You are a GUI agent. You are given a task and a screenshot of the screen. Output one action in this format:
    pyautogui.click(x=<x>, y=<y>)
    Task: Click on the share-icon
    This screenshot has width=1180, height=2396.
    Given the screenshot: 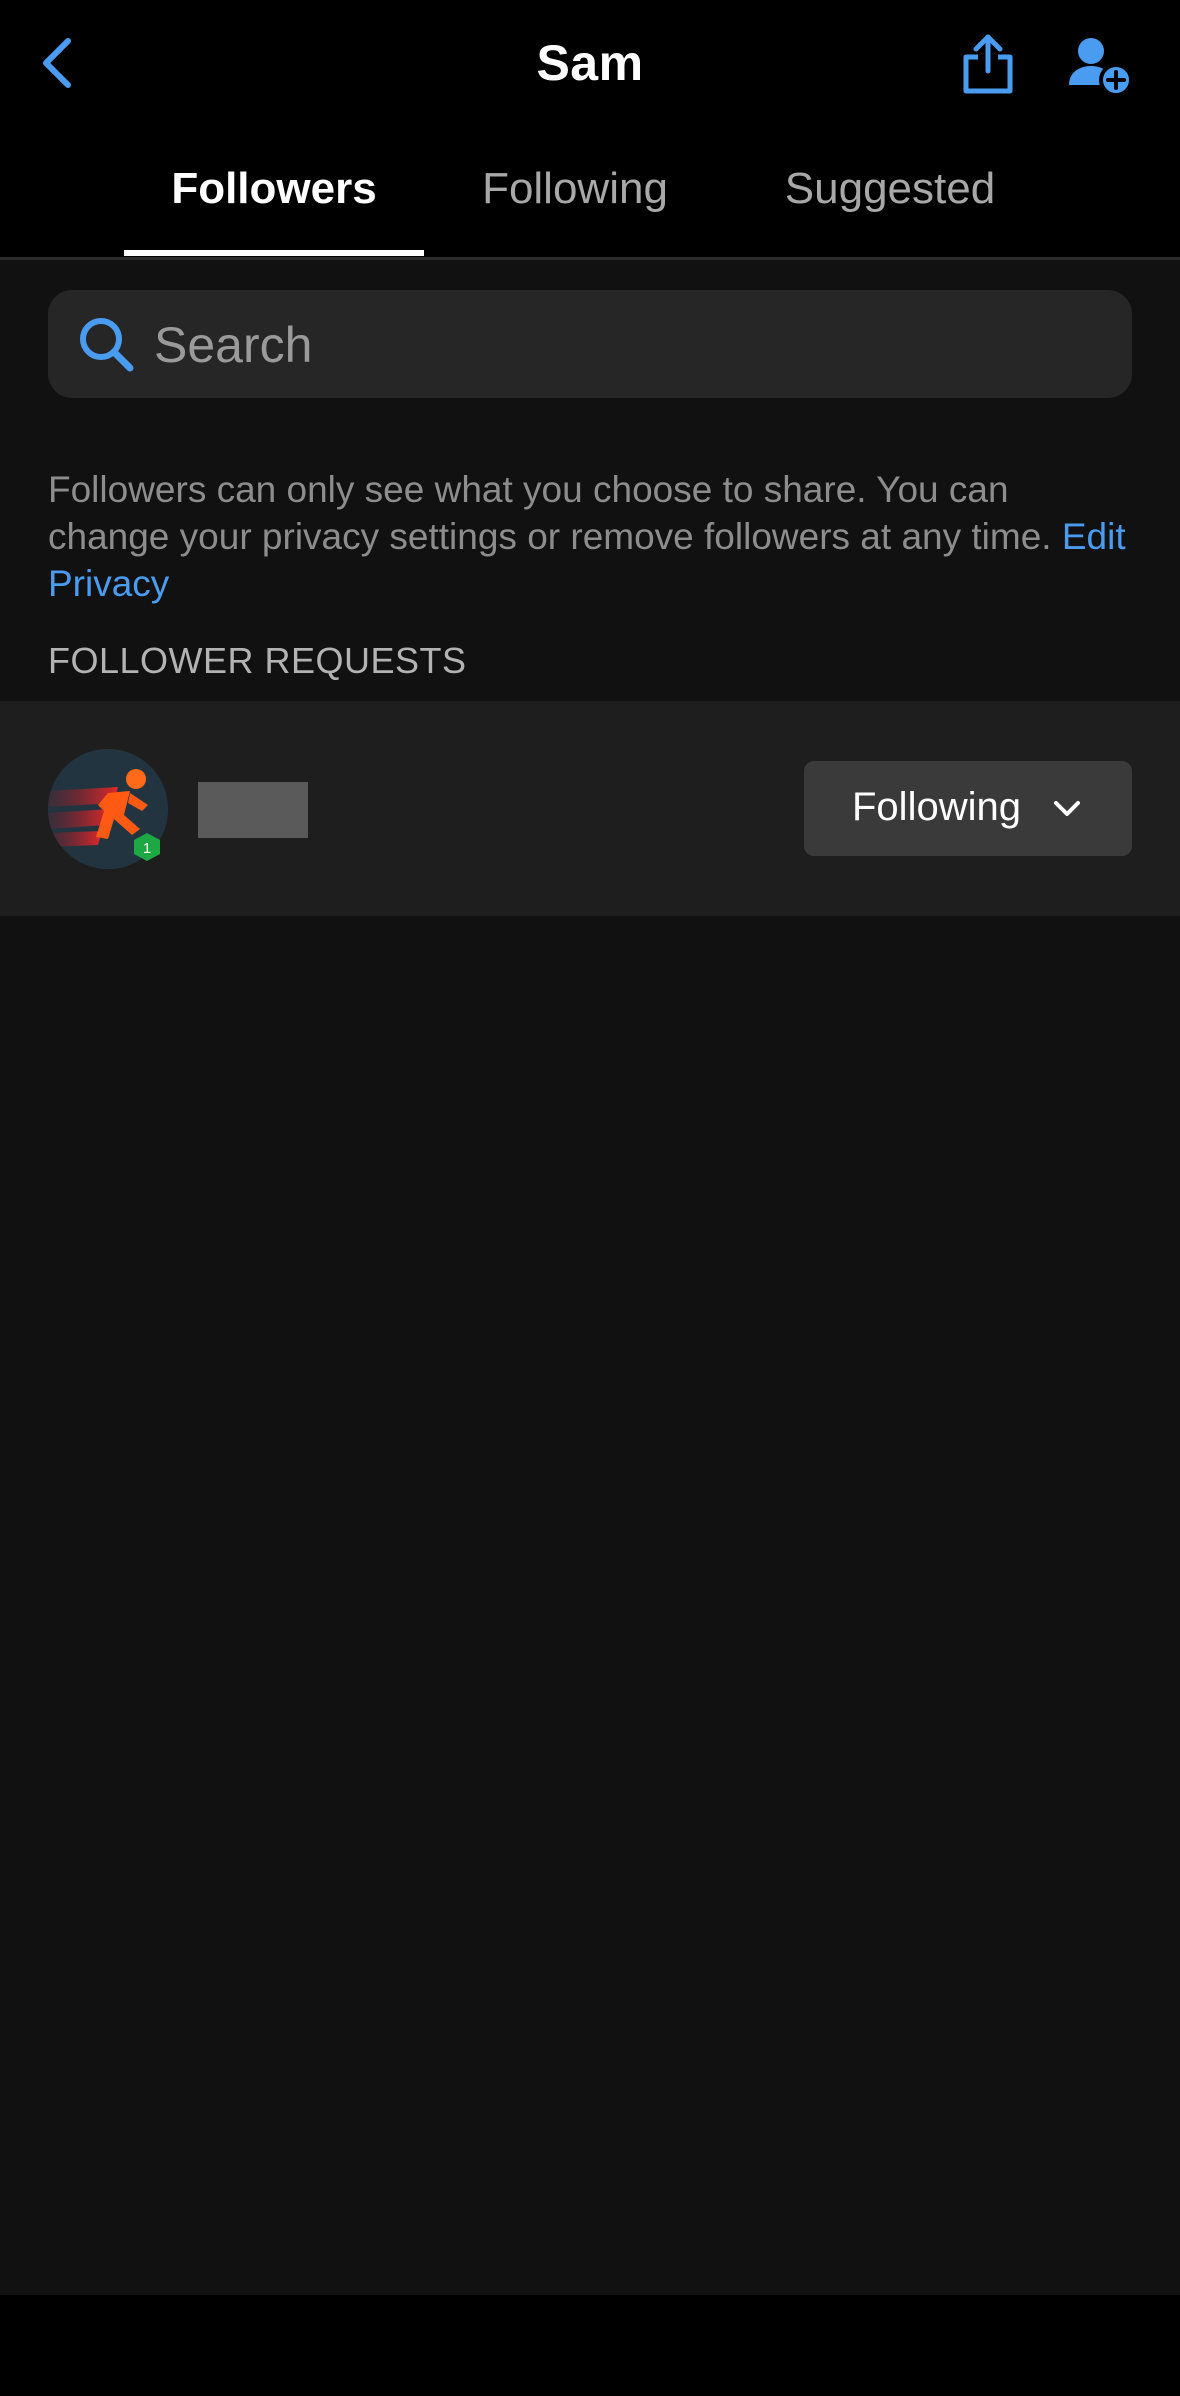 What is the action you would take?
    pyautogui.click(x=988, y=64)
    